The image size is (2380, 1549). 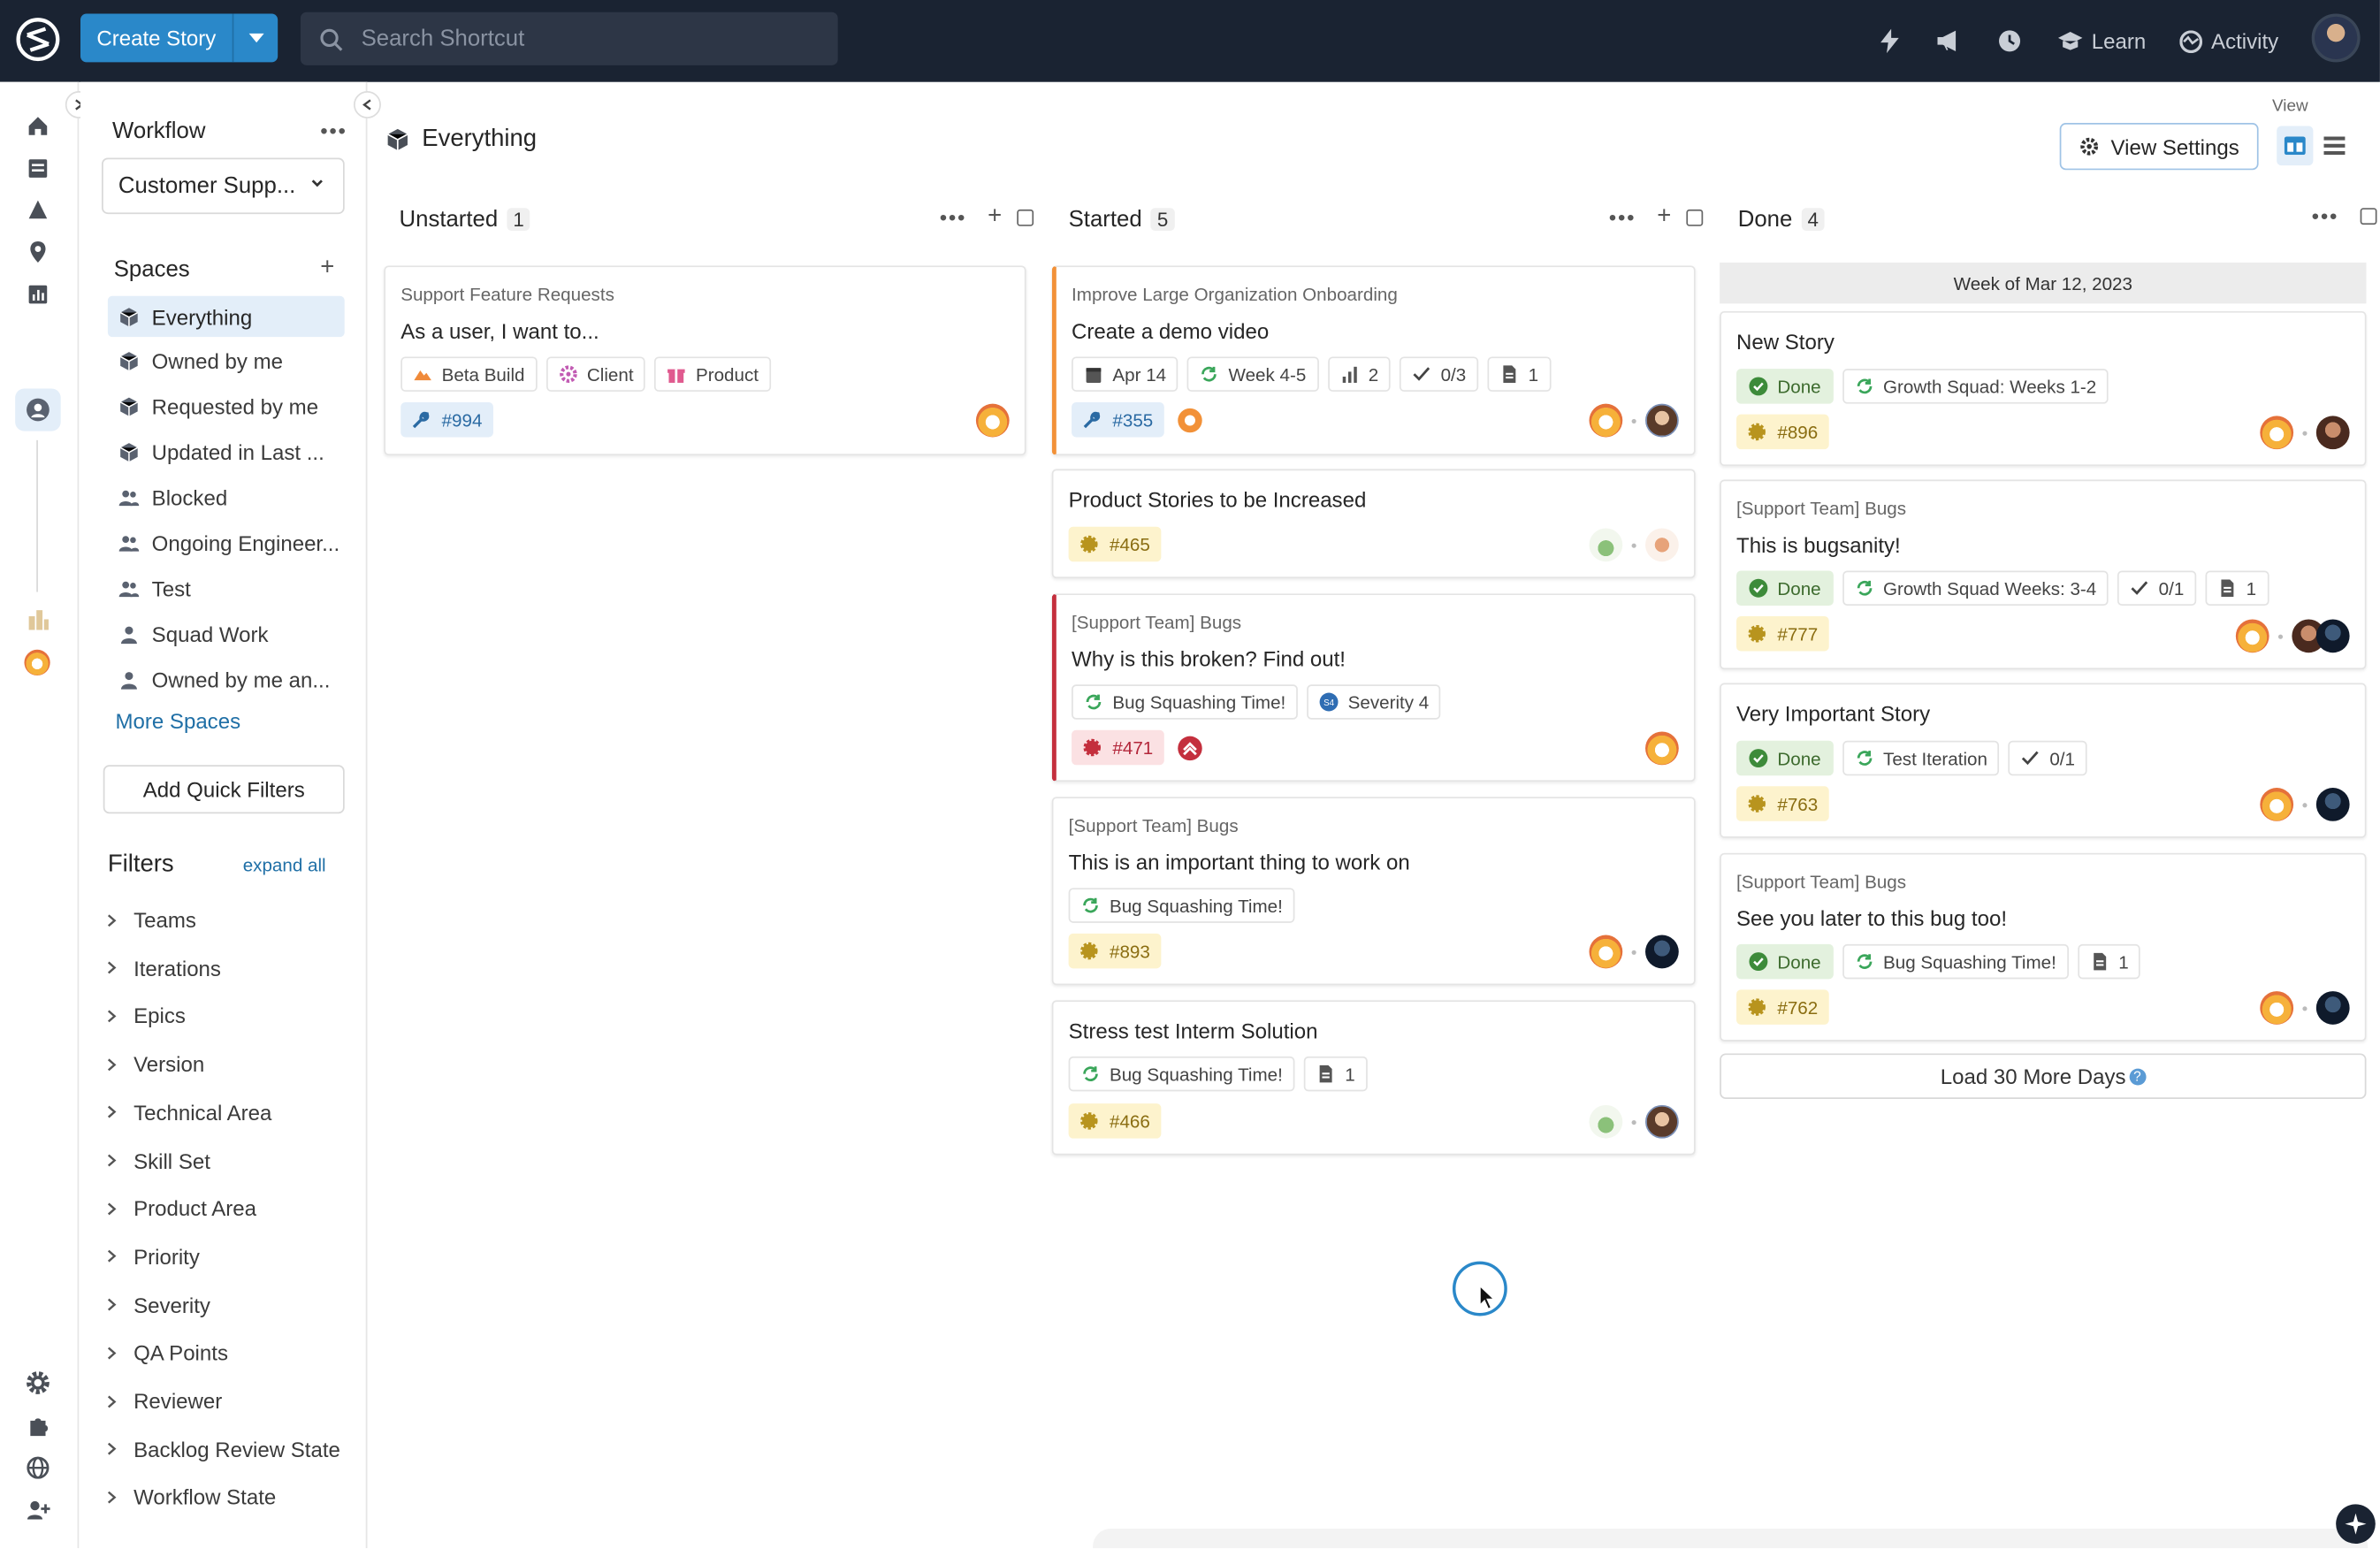 What do you see at coordinates (2228, 41) in the screenshot?
I see `activity-button: Activity` at bounding box center [2228, 41].